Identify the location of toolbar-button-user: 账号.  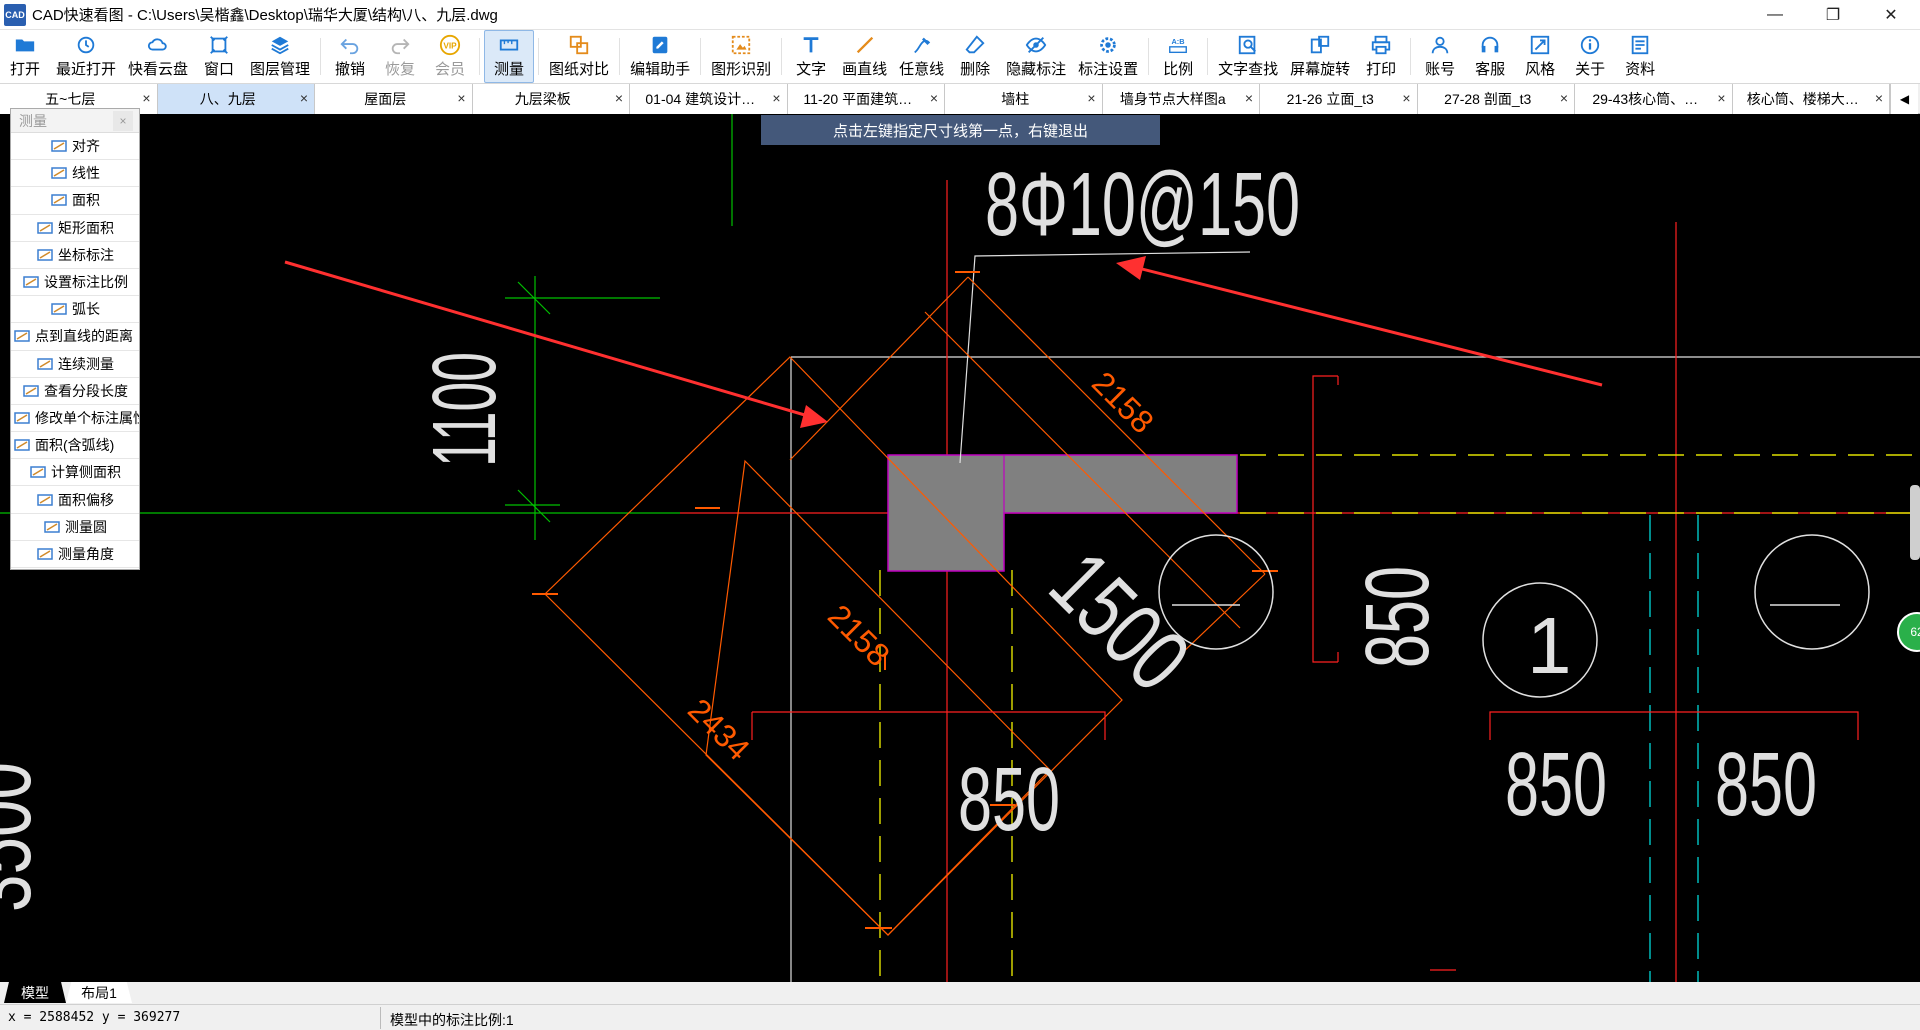
(1440, 56).